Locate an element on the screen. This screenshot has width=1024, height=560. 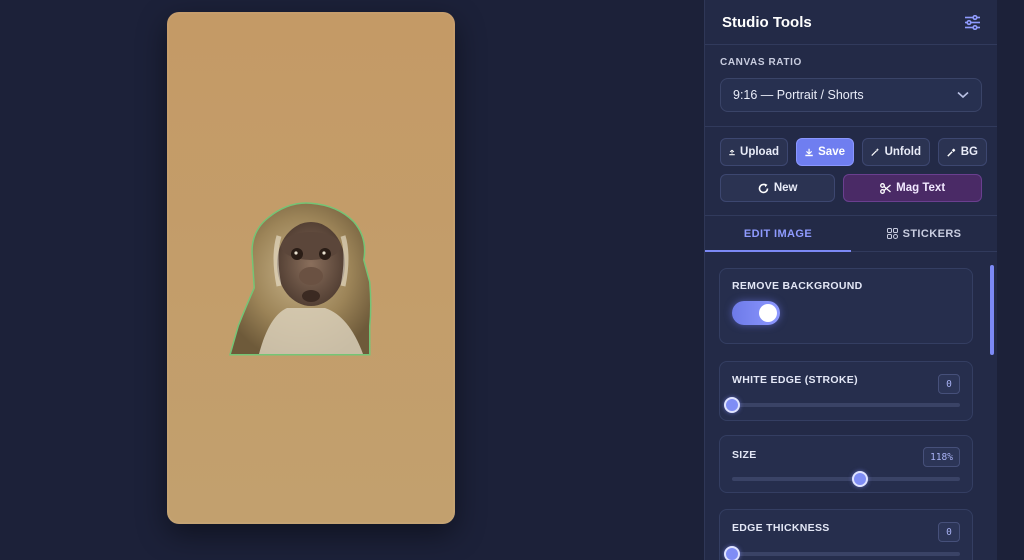
tab-edit-image-label: EDIT IMAGE is located at coordinates (778, 233).